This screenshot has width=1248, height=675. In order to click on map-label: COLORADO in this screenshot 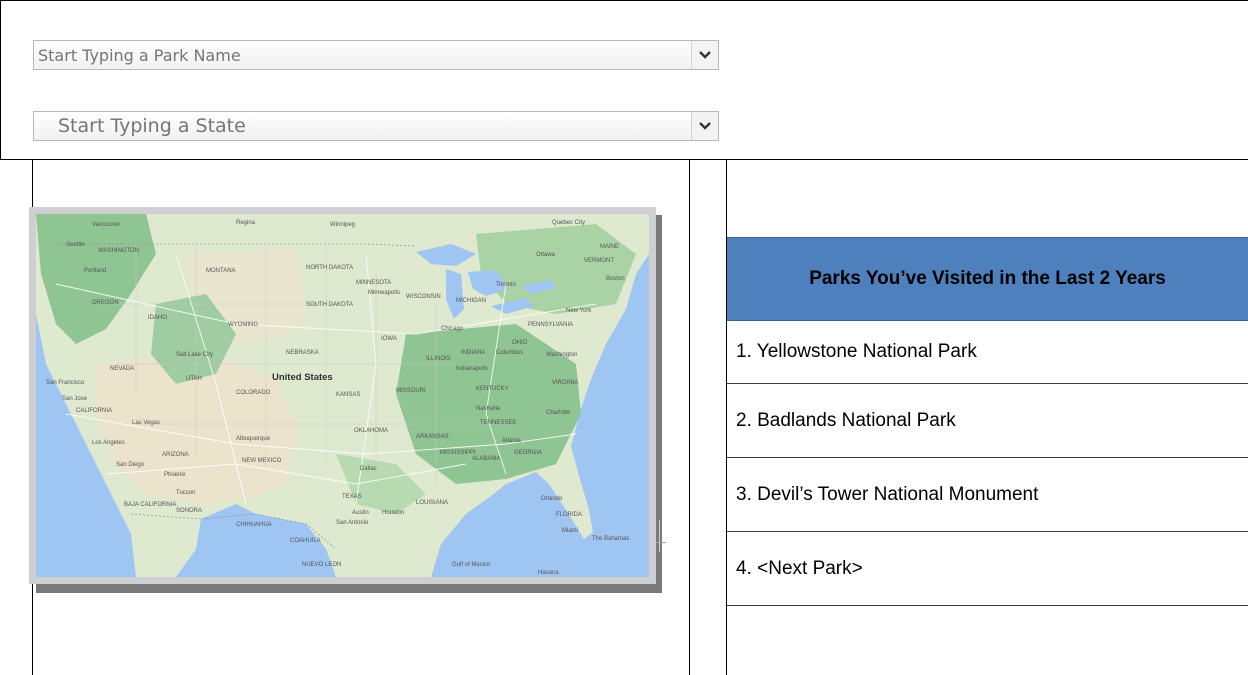, I will do `click(253, 393)`.